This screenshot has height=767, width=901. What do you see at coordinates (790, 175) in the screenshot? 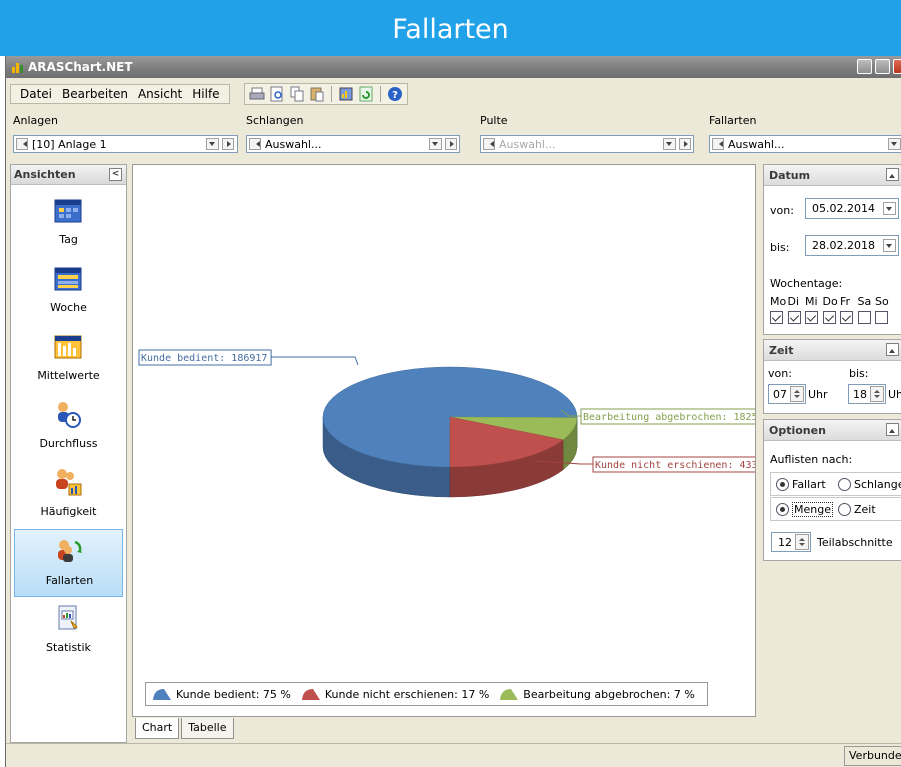
I see `datum-title: Datum` at bounding box center [790, 175].